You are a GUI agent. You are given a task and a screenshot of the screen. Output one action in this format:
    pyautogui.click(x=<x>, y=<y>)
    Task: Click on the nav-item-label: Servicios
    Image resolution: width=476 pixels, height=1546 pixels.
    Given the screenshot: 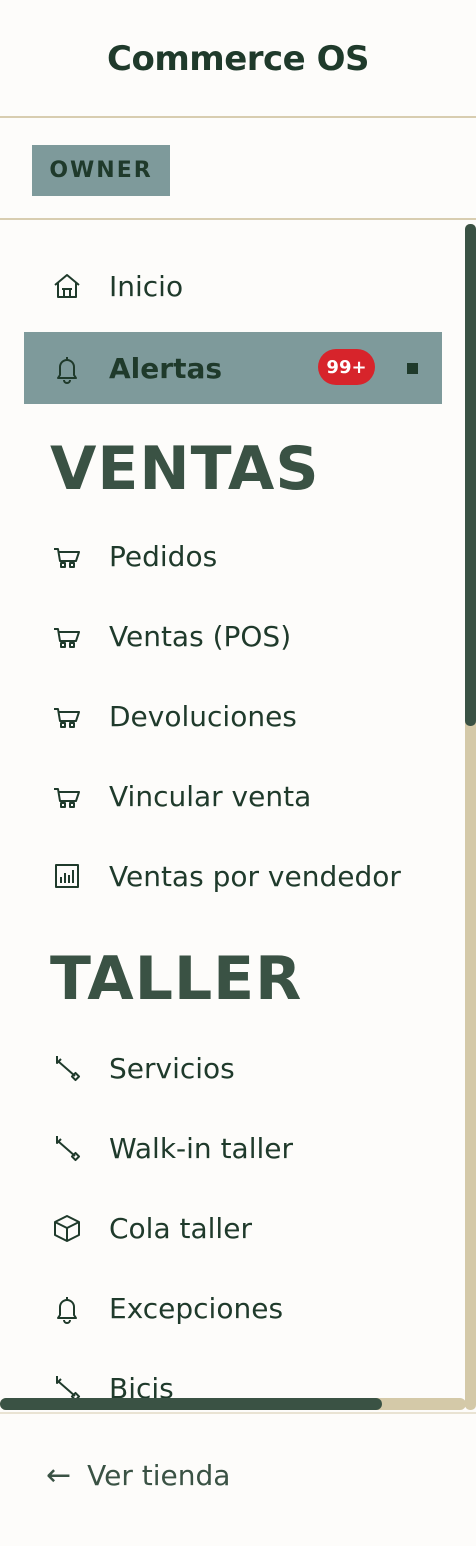 What is the action you would take?
    pyautogui.click(x=172, y=1068)
    